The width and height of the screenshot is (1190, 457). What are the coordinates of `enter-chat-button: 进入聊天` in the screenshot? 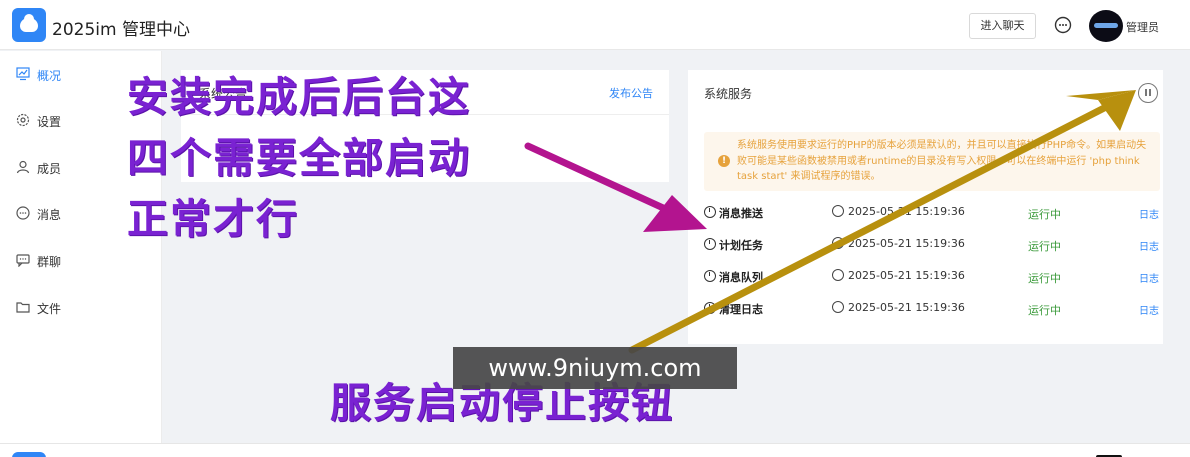 It's located at (1002, 26).